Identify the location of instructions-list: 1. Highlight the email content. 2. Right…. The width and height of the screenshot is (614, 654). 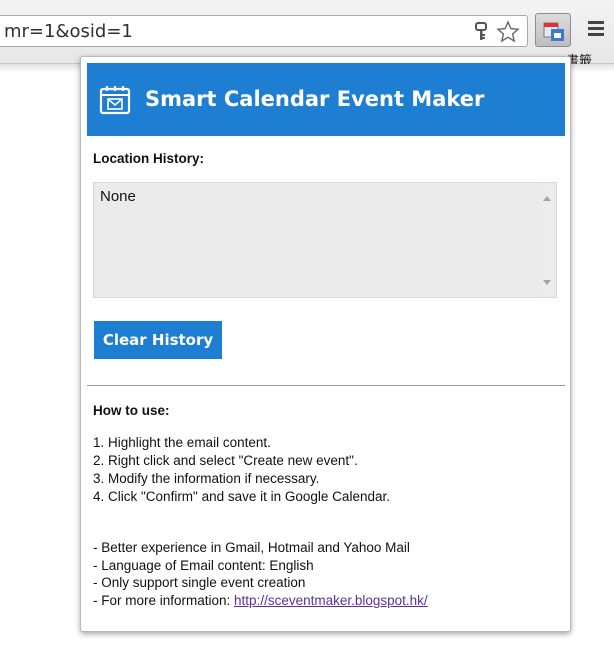
(241, 470).